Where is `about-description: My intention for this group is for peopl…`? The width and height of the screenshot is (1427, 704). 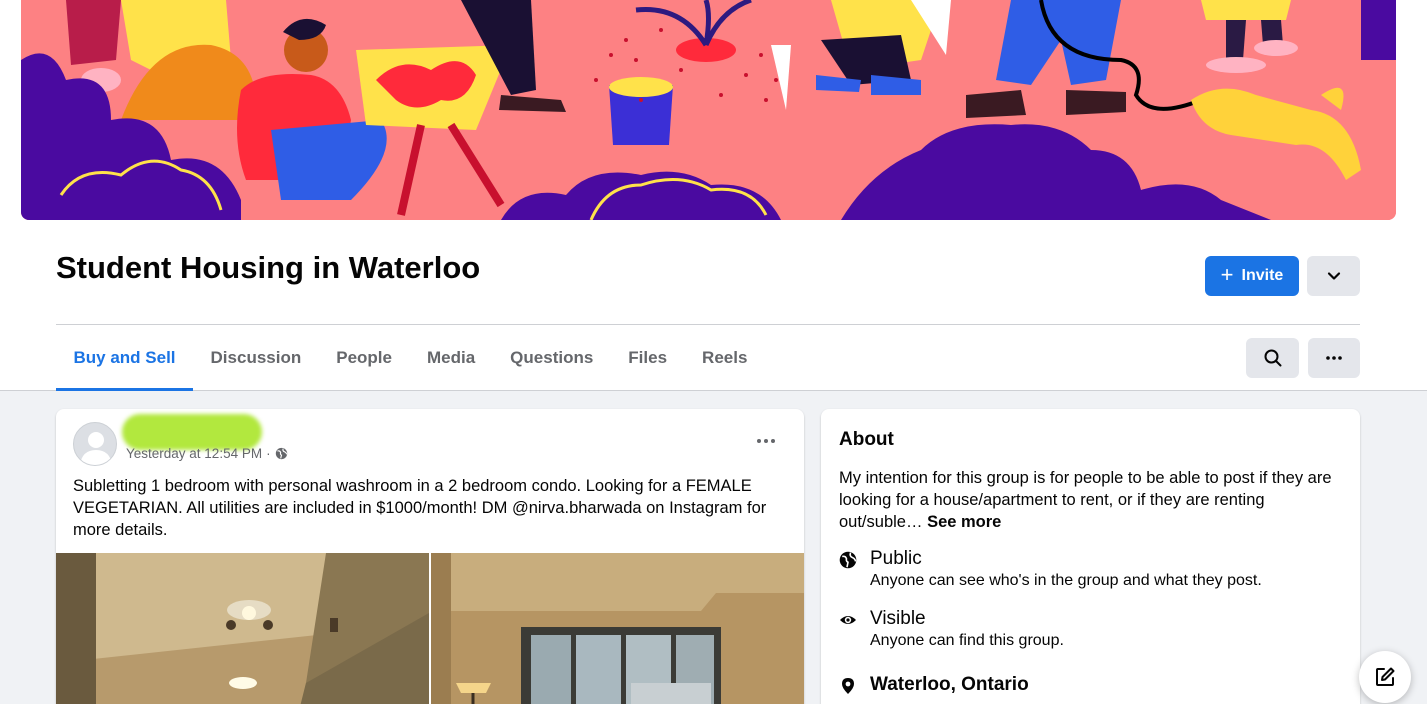 about-description: My intention for this group is for peopl… is located at coordinates (1091, 500).